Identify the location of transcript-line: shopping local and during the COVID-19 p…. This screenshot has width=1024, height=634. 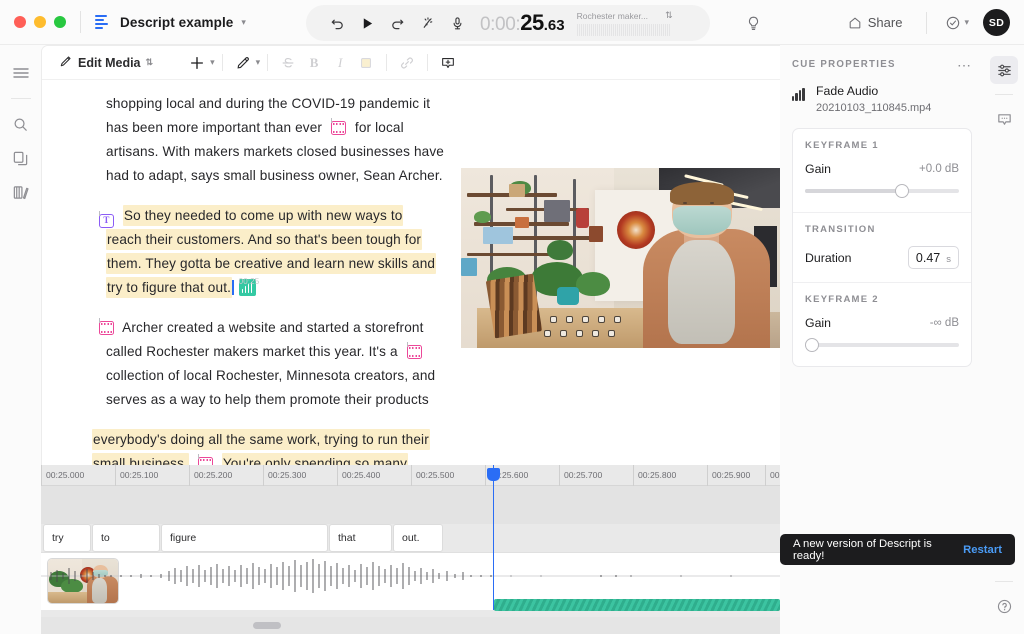
(411, 104).